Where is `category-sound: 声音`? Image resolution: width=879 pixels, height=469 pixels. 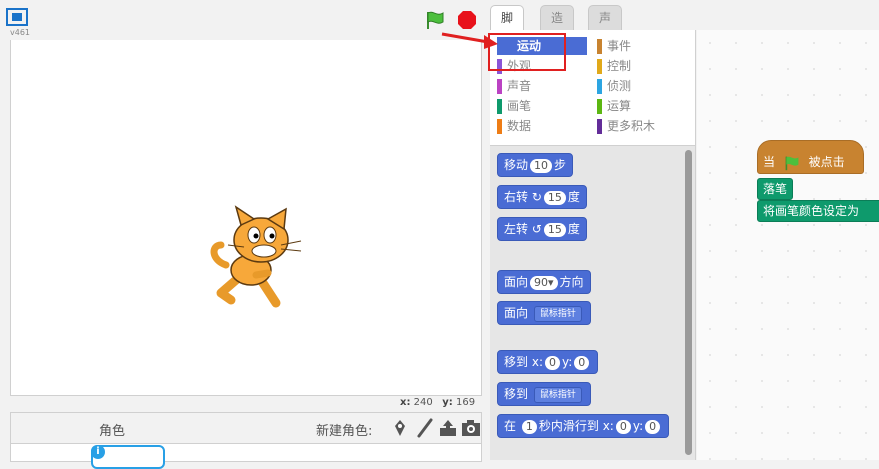 category-sound: 声音 is located at coordinates (542, 86).